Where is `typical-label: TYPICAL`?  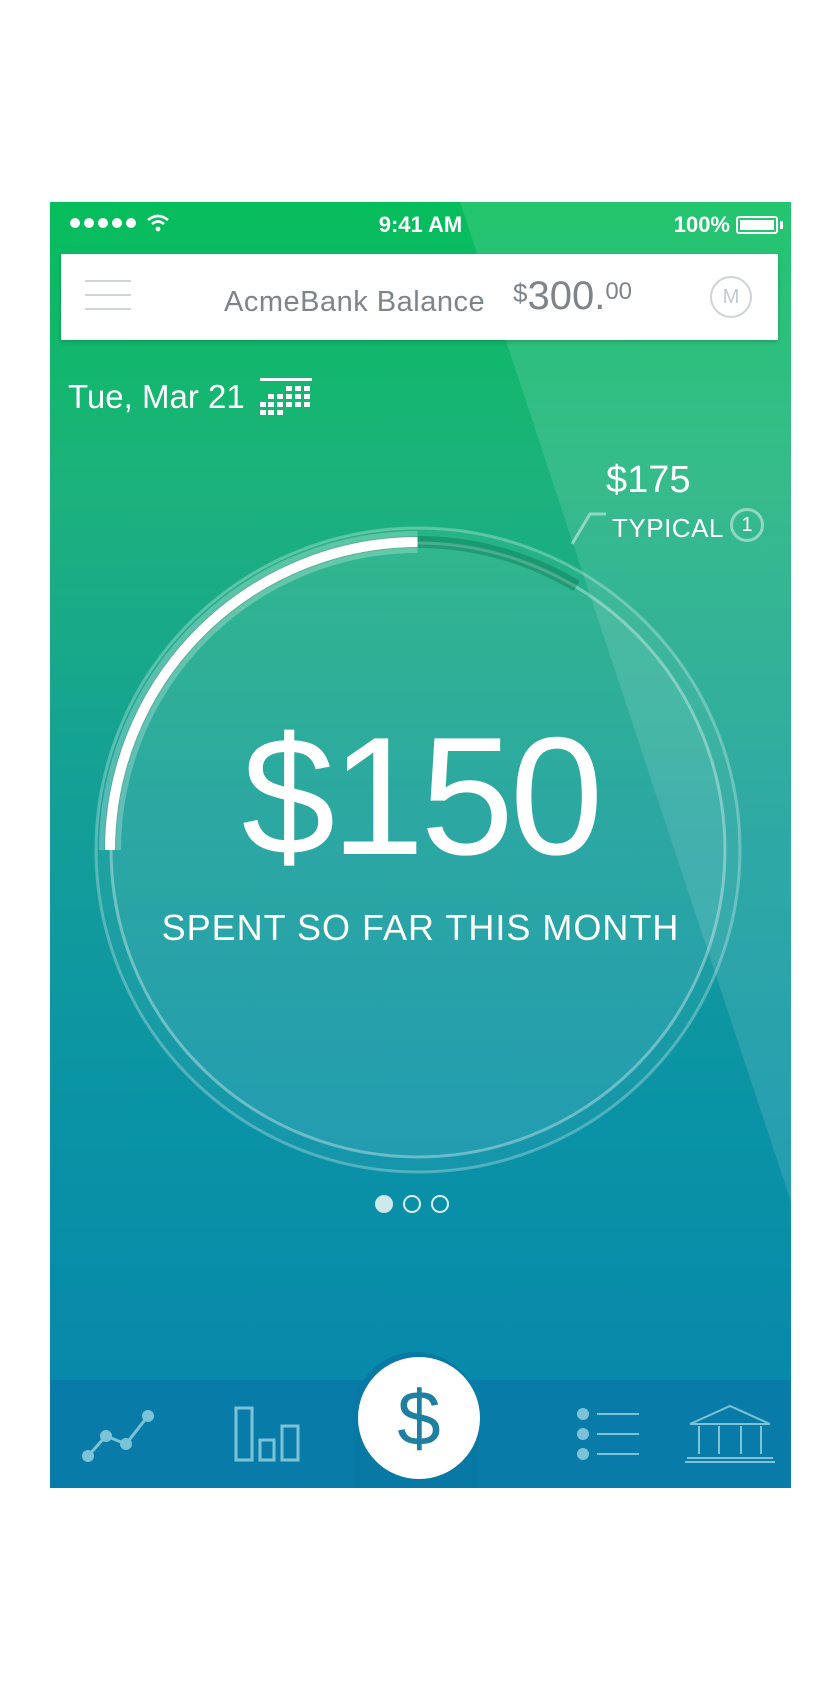 typical-label: TYPICAL is located at coordinates (668, 528).